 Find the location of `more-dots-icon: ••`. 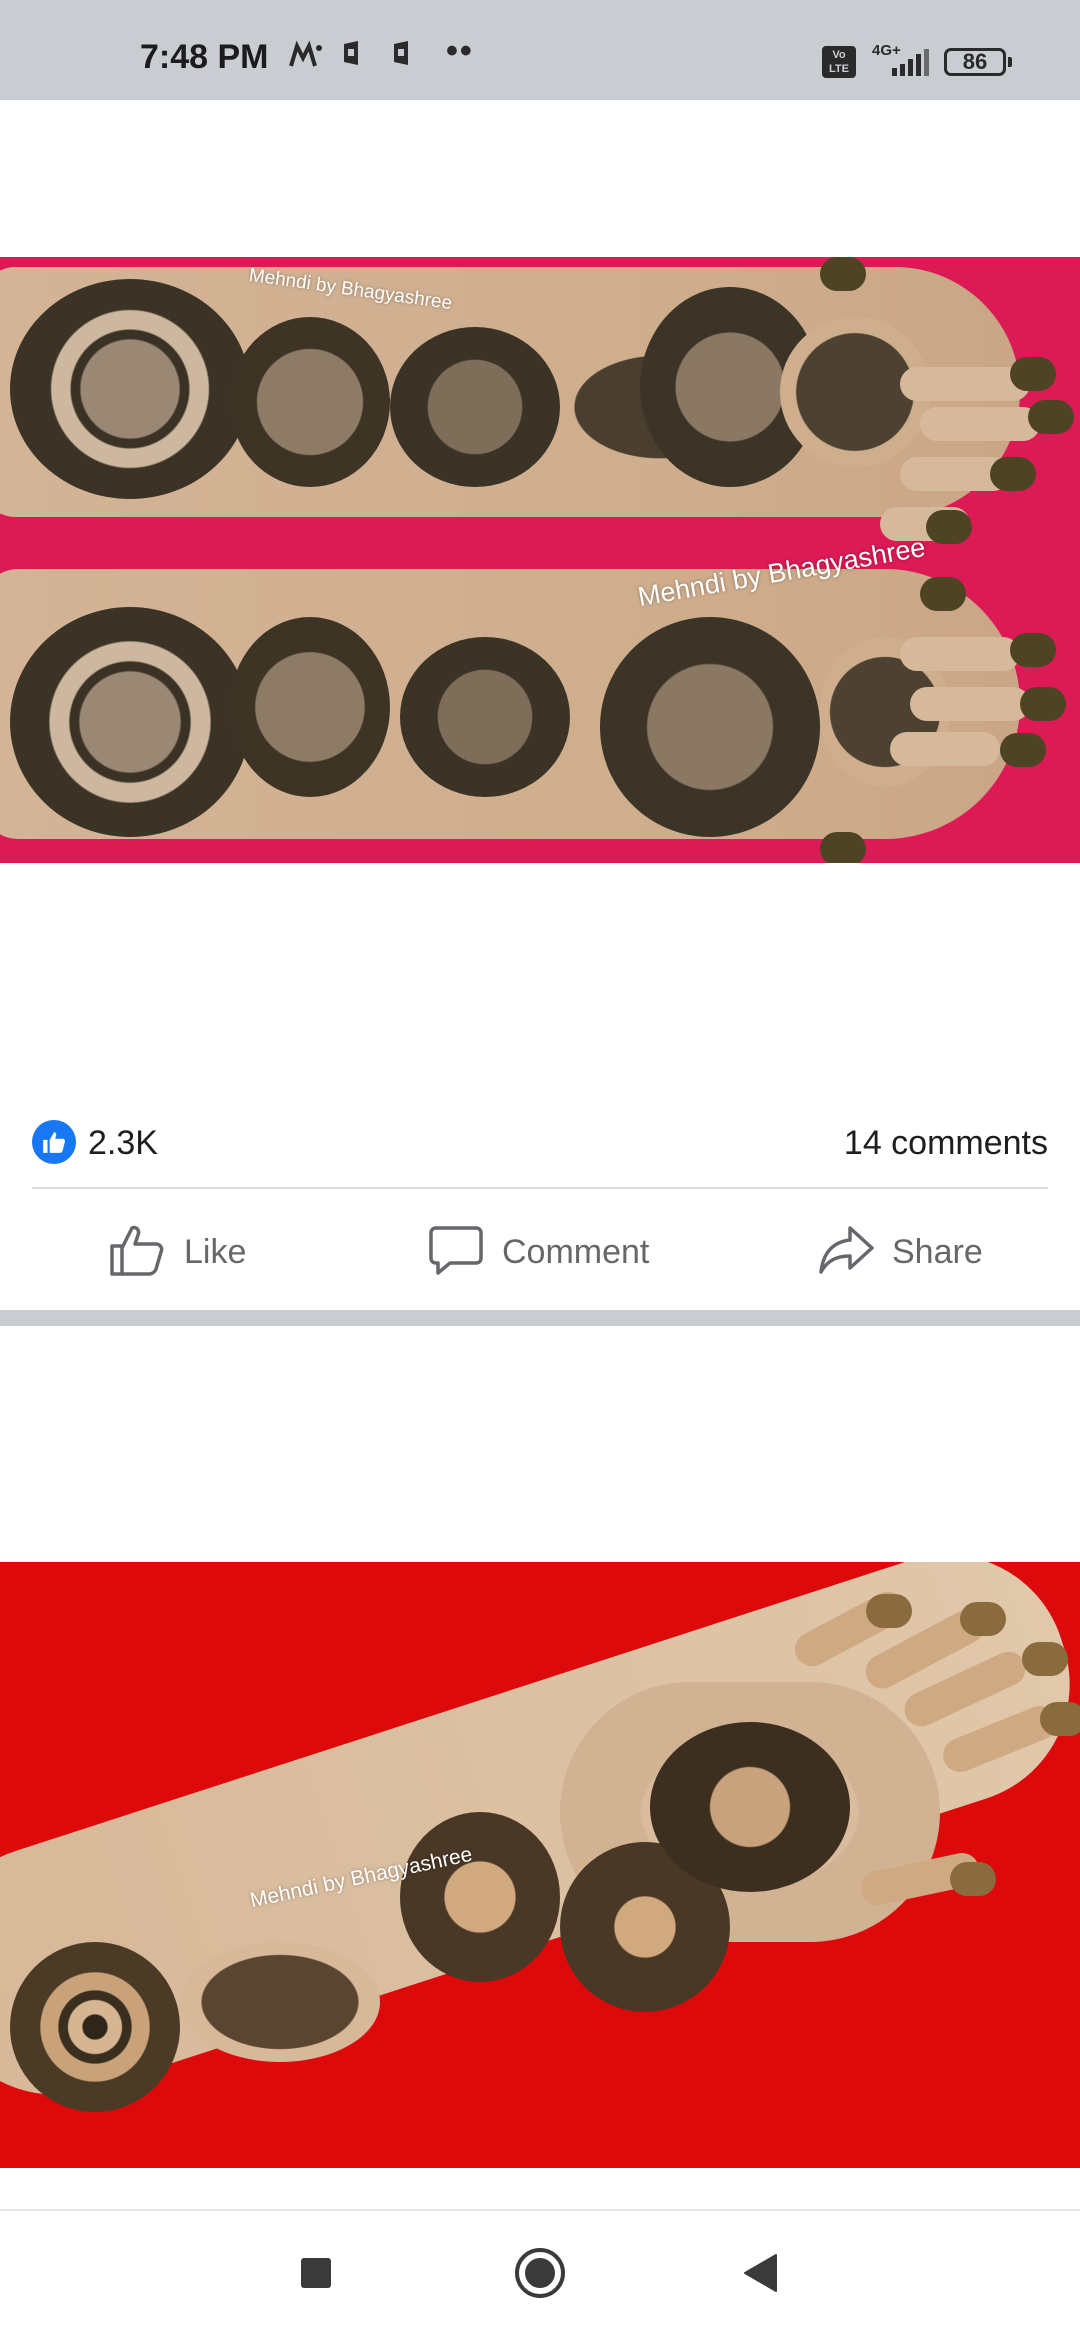

more-dots-icon: •• is located at coordinates (460, 51).